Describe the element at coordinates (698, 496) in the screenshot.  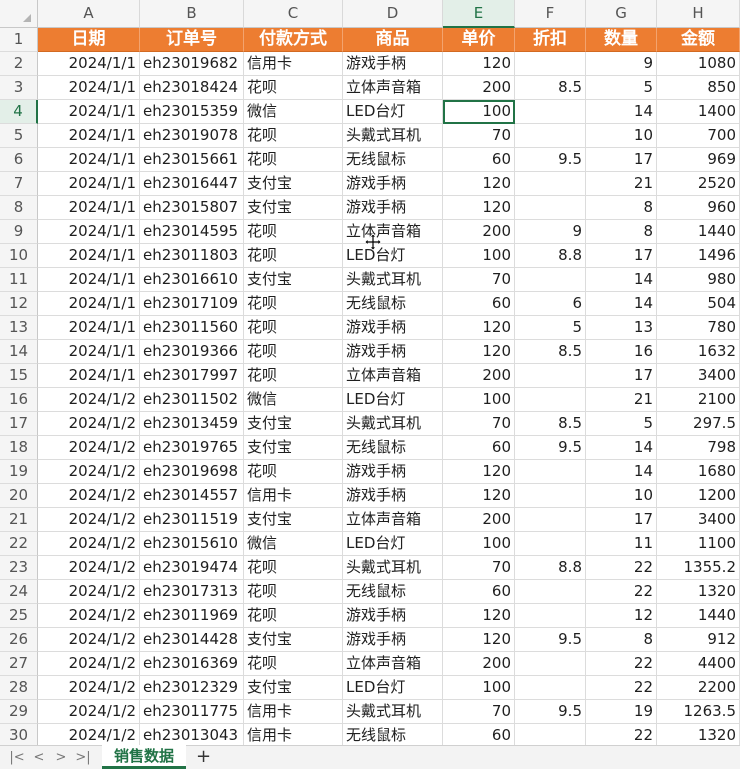
I see `table-cell: 1200` at that location.